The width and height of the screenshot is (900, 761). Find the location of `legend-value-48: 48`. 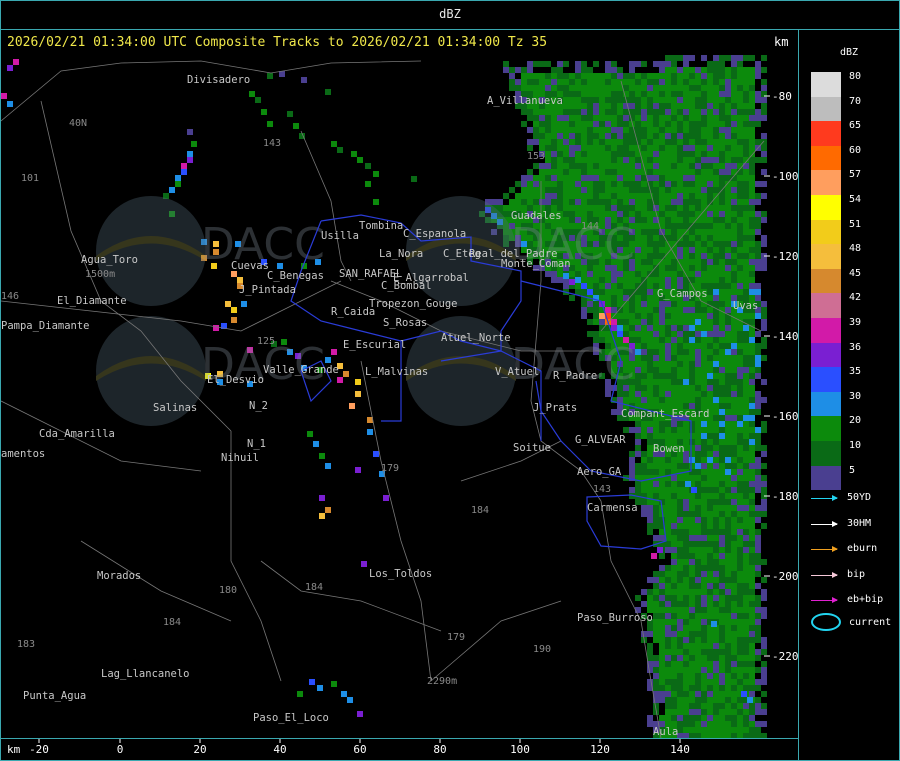

legend-value-48: 48 is located at coordinates (855, 249).